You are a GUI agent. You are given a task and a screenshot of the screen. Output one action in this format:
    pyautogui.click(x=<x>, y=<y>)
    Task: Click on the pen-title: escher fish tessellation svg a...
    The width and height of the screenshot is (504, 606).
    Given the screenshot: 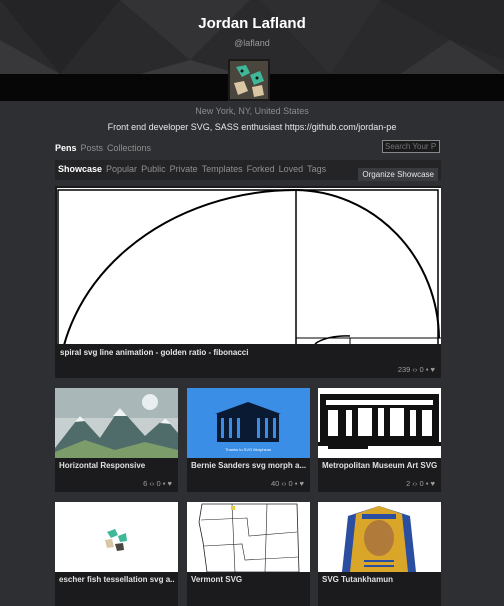 What is the action you would take?
    pyautogui.click(x=117, y=579)
    